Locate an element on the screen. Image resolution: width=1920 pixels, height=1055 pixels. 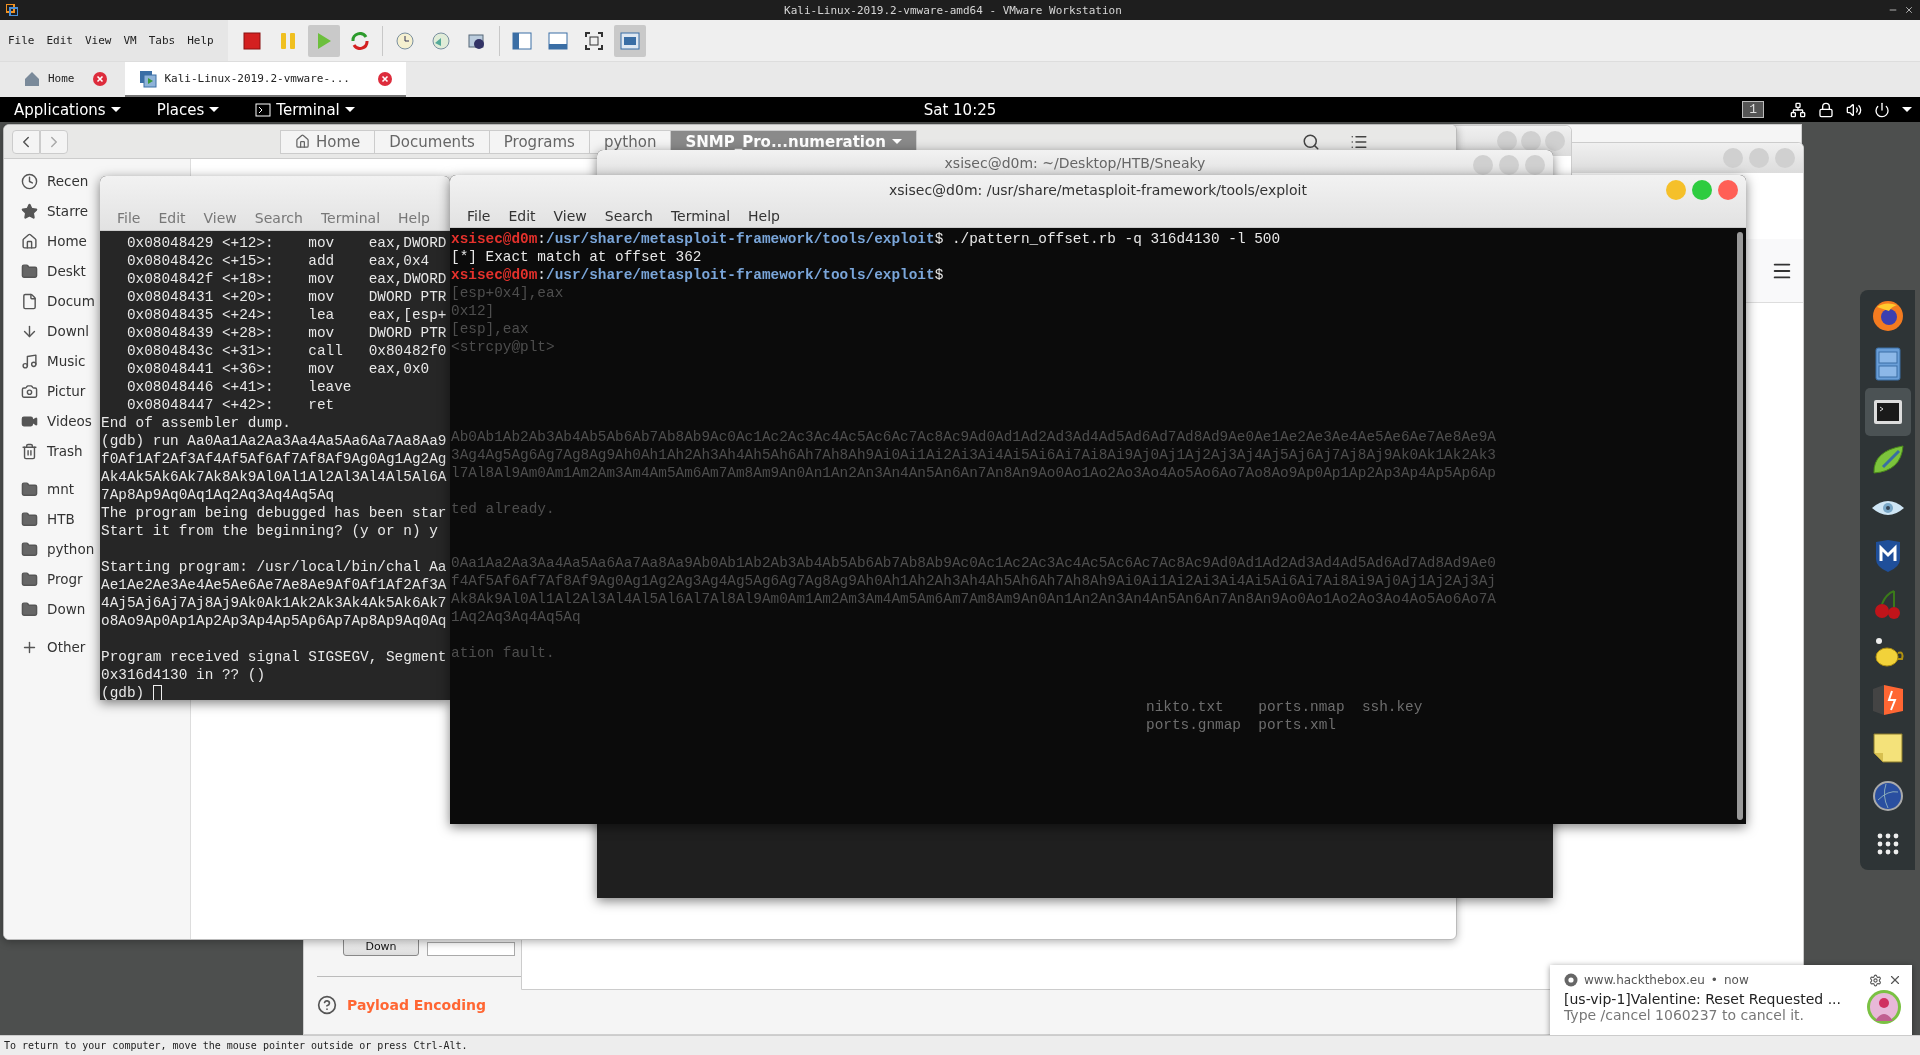
status-bar-text: To return to your computer, move the mouse pointer outside or press Ctrl-Alt. is located at coordinates (960, 1045).